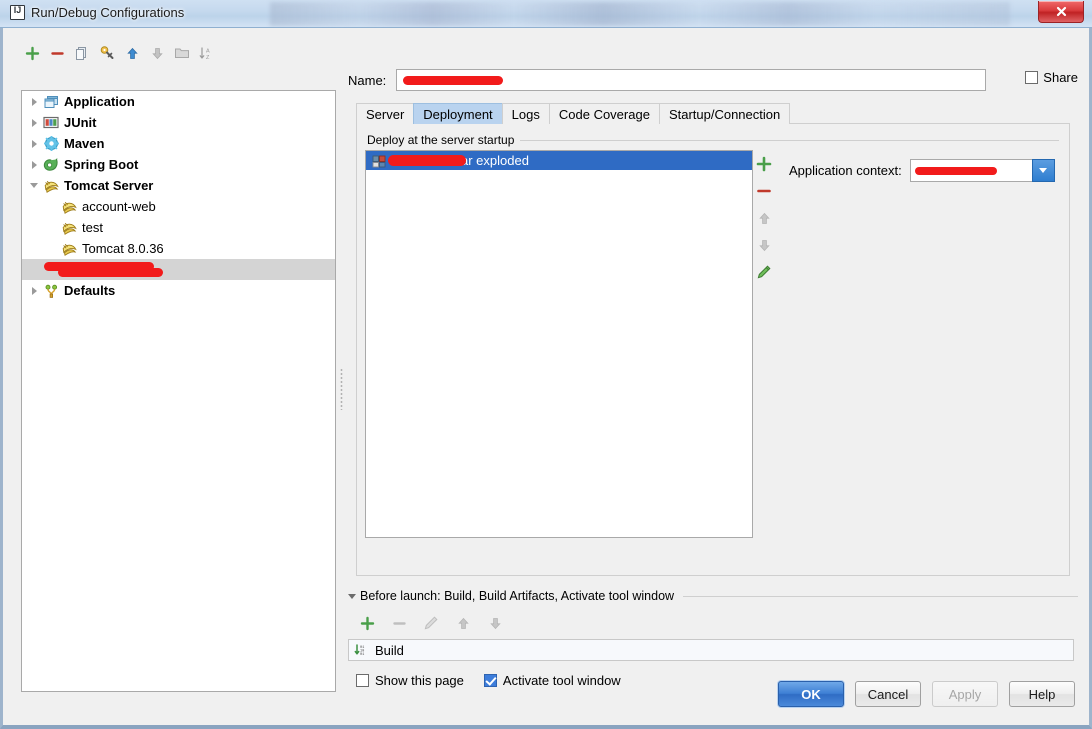 Image resolution: width=1092 pixels, height=729 pixels. I want to click on activate-tool-window-group: Activate tool window, so click(552, 680).